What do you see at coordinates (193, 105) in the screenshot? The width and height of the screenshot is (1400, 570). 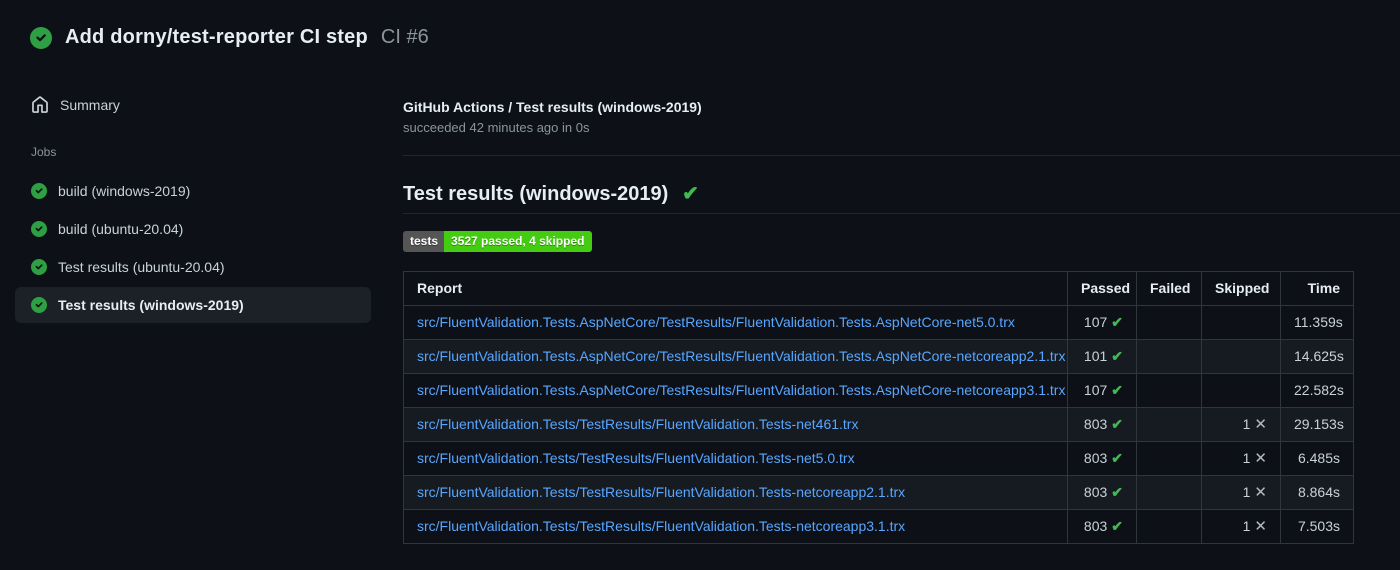 I see `sidebar-item-summary: Summary` at bounding box center [193, 105].